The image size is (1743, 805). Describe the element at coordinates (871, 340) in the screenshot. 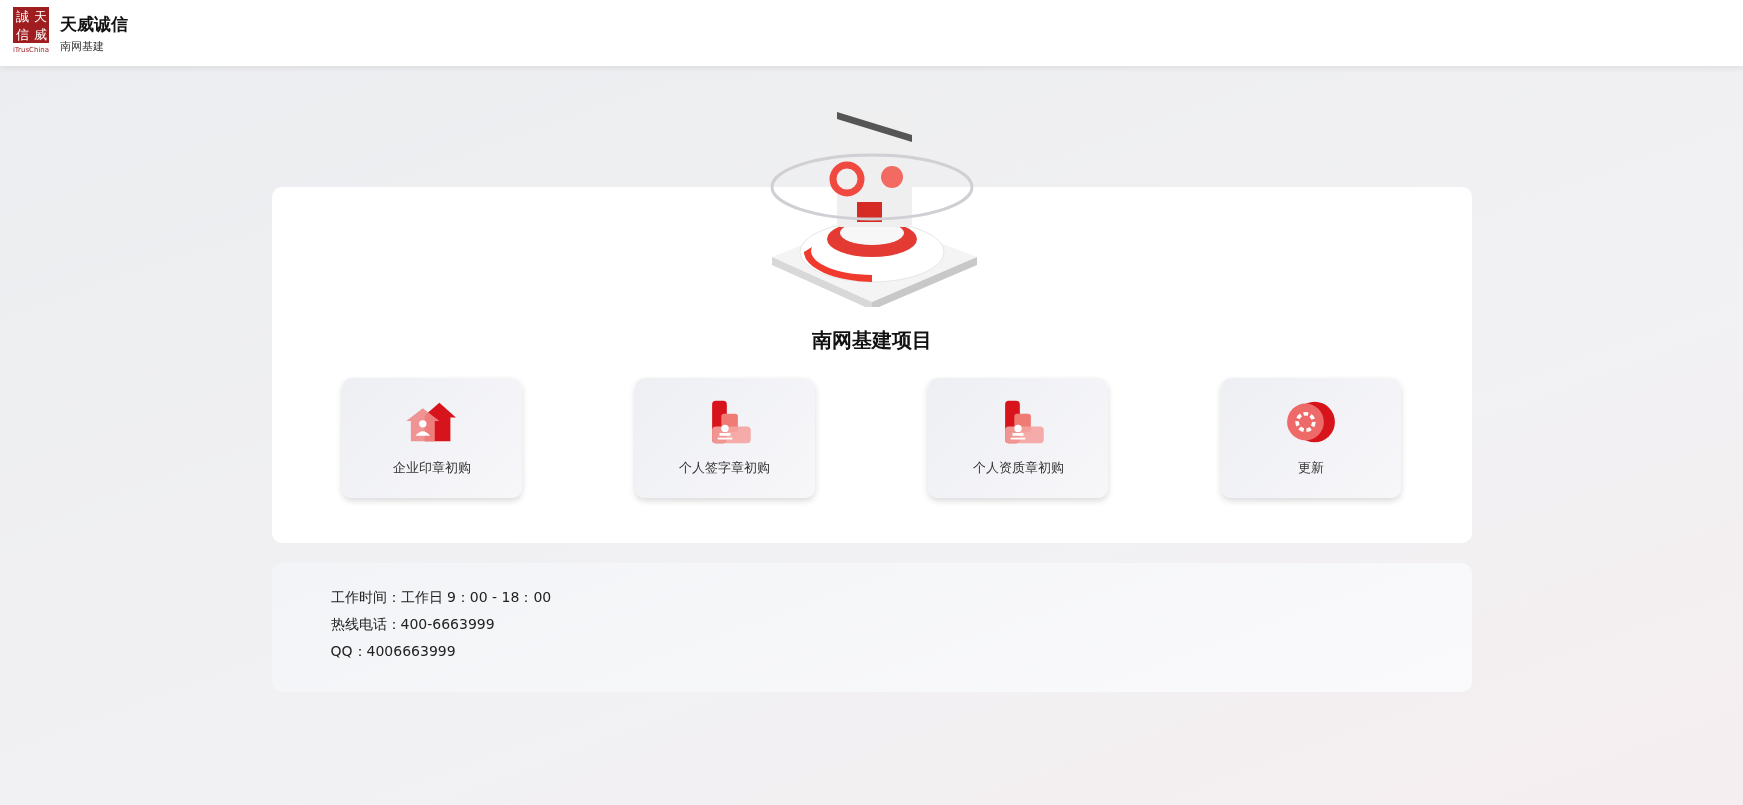

I see `project-title: 南网基建项目` at that location.